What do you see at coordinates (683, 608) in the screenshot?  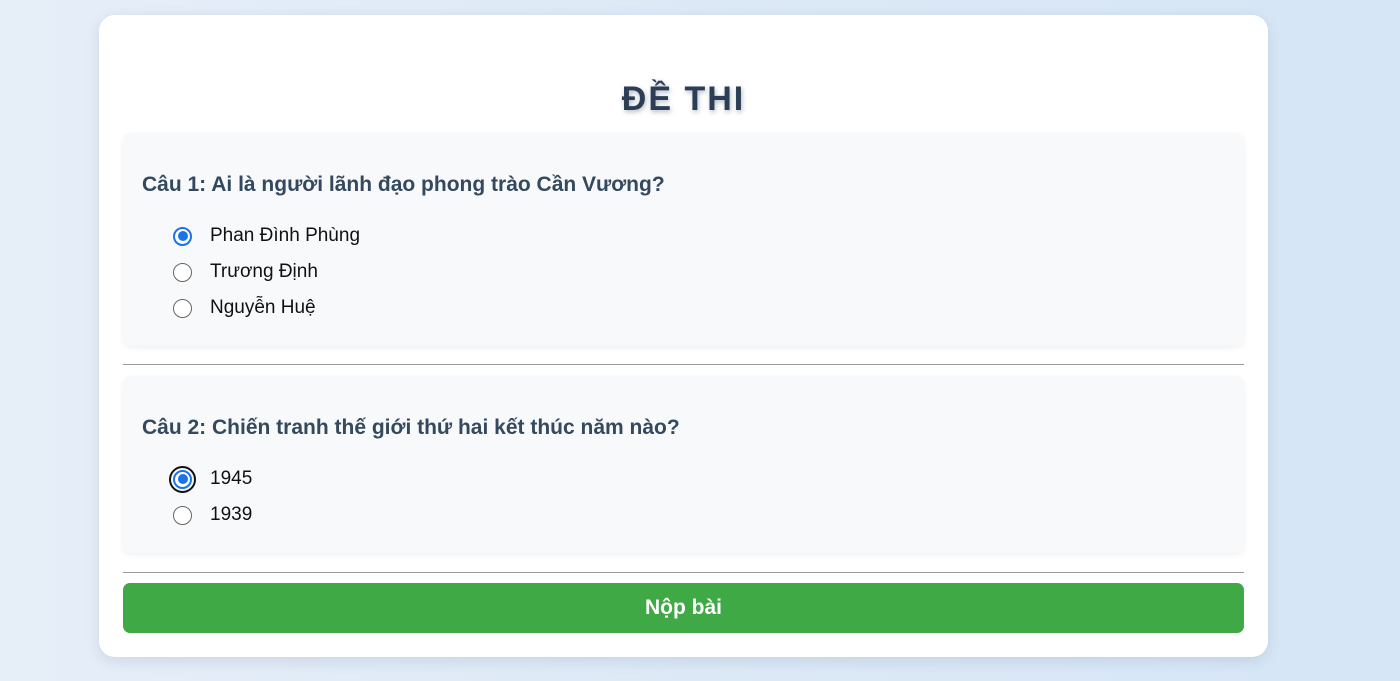 I see `submit-button: Nộp bài` at bounding box center [683, 608].